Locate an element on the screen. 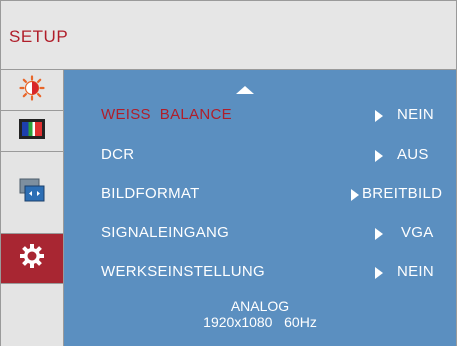 The height and width of the screenshot is (346, 457). tab-brightness is located at coordinates (32, 90).